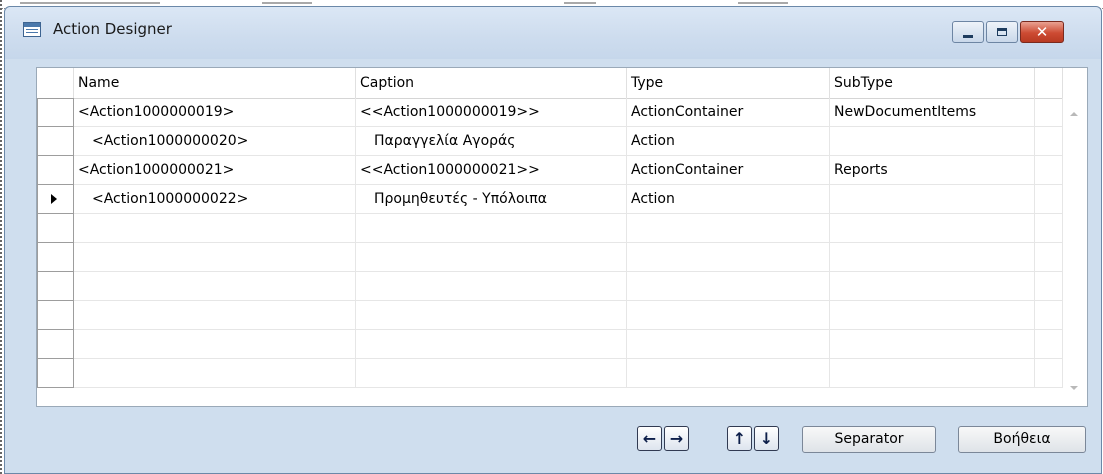  What do you see at coordinates (491, 112) in the screenshot?
I see `cell-caption: <<Action1000000019>>` at bounding box center [491, 112].